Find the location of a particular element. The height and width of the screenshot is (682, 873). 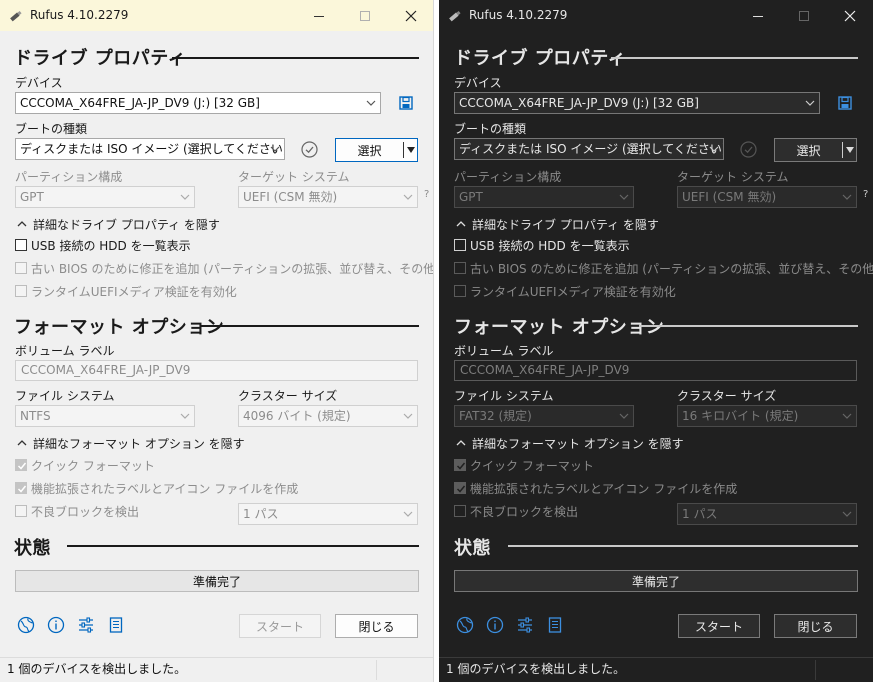

filesystem-select: FAT32 (規定) is located at coordinates (544, 416).